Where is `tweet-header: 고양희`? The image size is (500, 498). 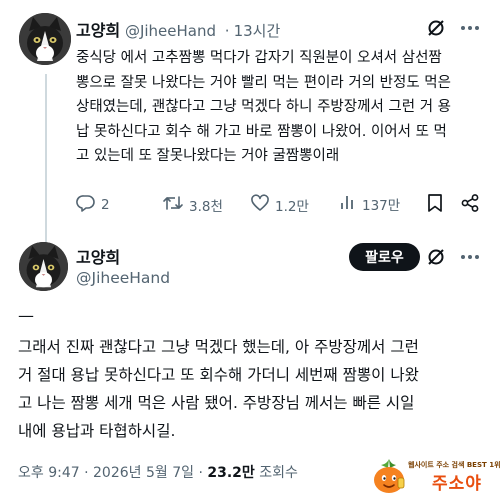 tweet-header: 고양희 is located at coordinates (98, 256).